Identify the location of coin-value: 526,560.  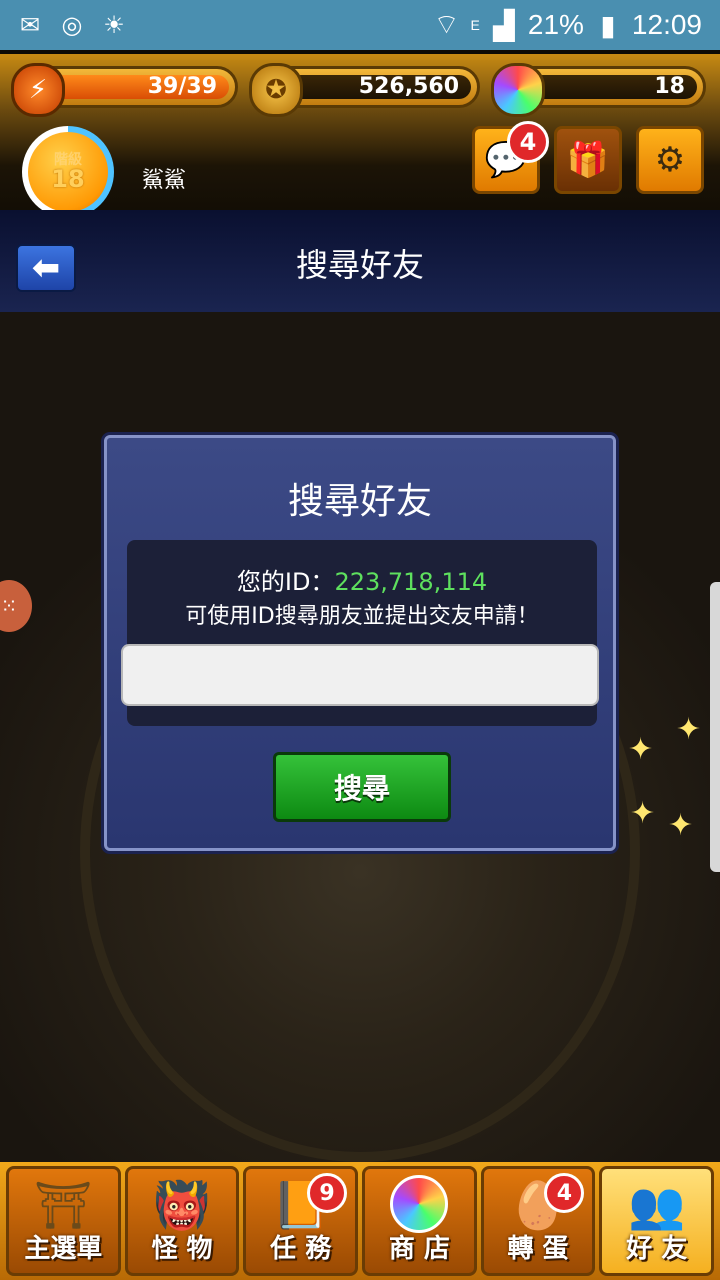
(380, 87).